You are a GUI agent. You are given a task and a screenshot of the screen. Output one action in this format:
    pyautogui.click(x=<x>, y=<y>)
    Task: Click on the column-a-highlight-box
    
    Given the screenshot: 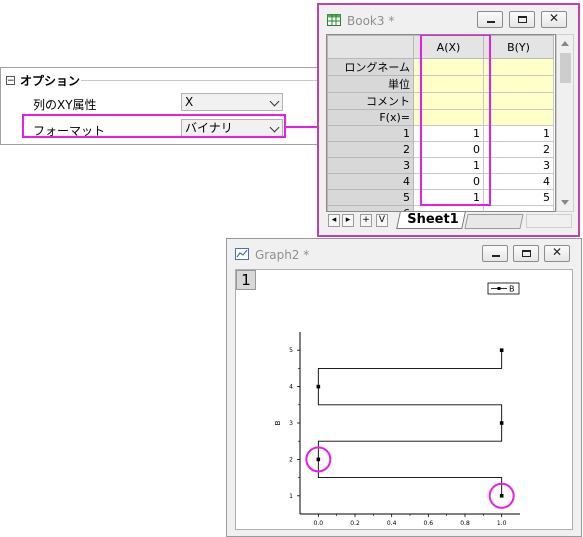 What is the action you would take?
    pyautogui.click(x=455, y=120)
    